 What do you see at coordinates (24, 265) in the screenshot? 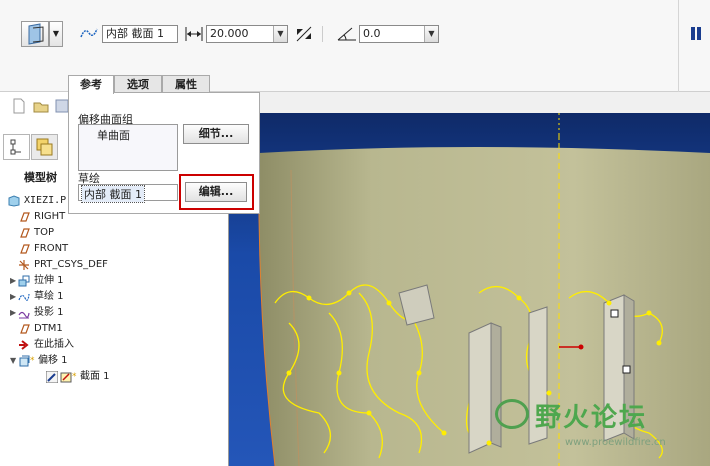
I see `coordinate-system-icon` at bounding box center [24, 265].